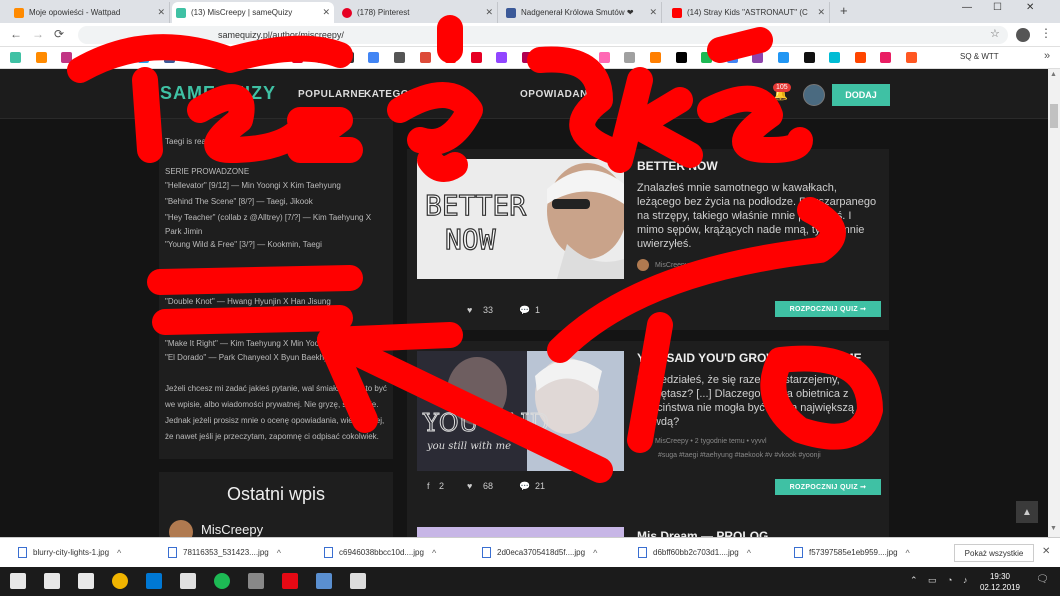  Describe the element at coordinates (520, 219) in the screenshot. I see `quiz-thumbnail: BETTER NOW` at that location.